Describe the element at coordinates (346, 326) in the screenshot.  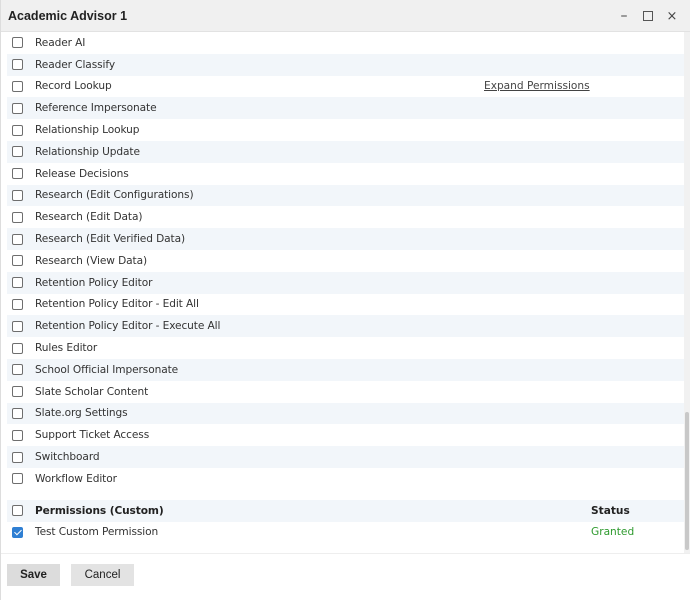
I see `permission-row: Retention Policy Editor - Execute All` at that location.